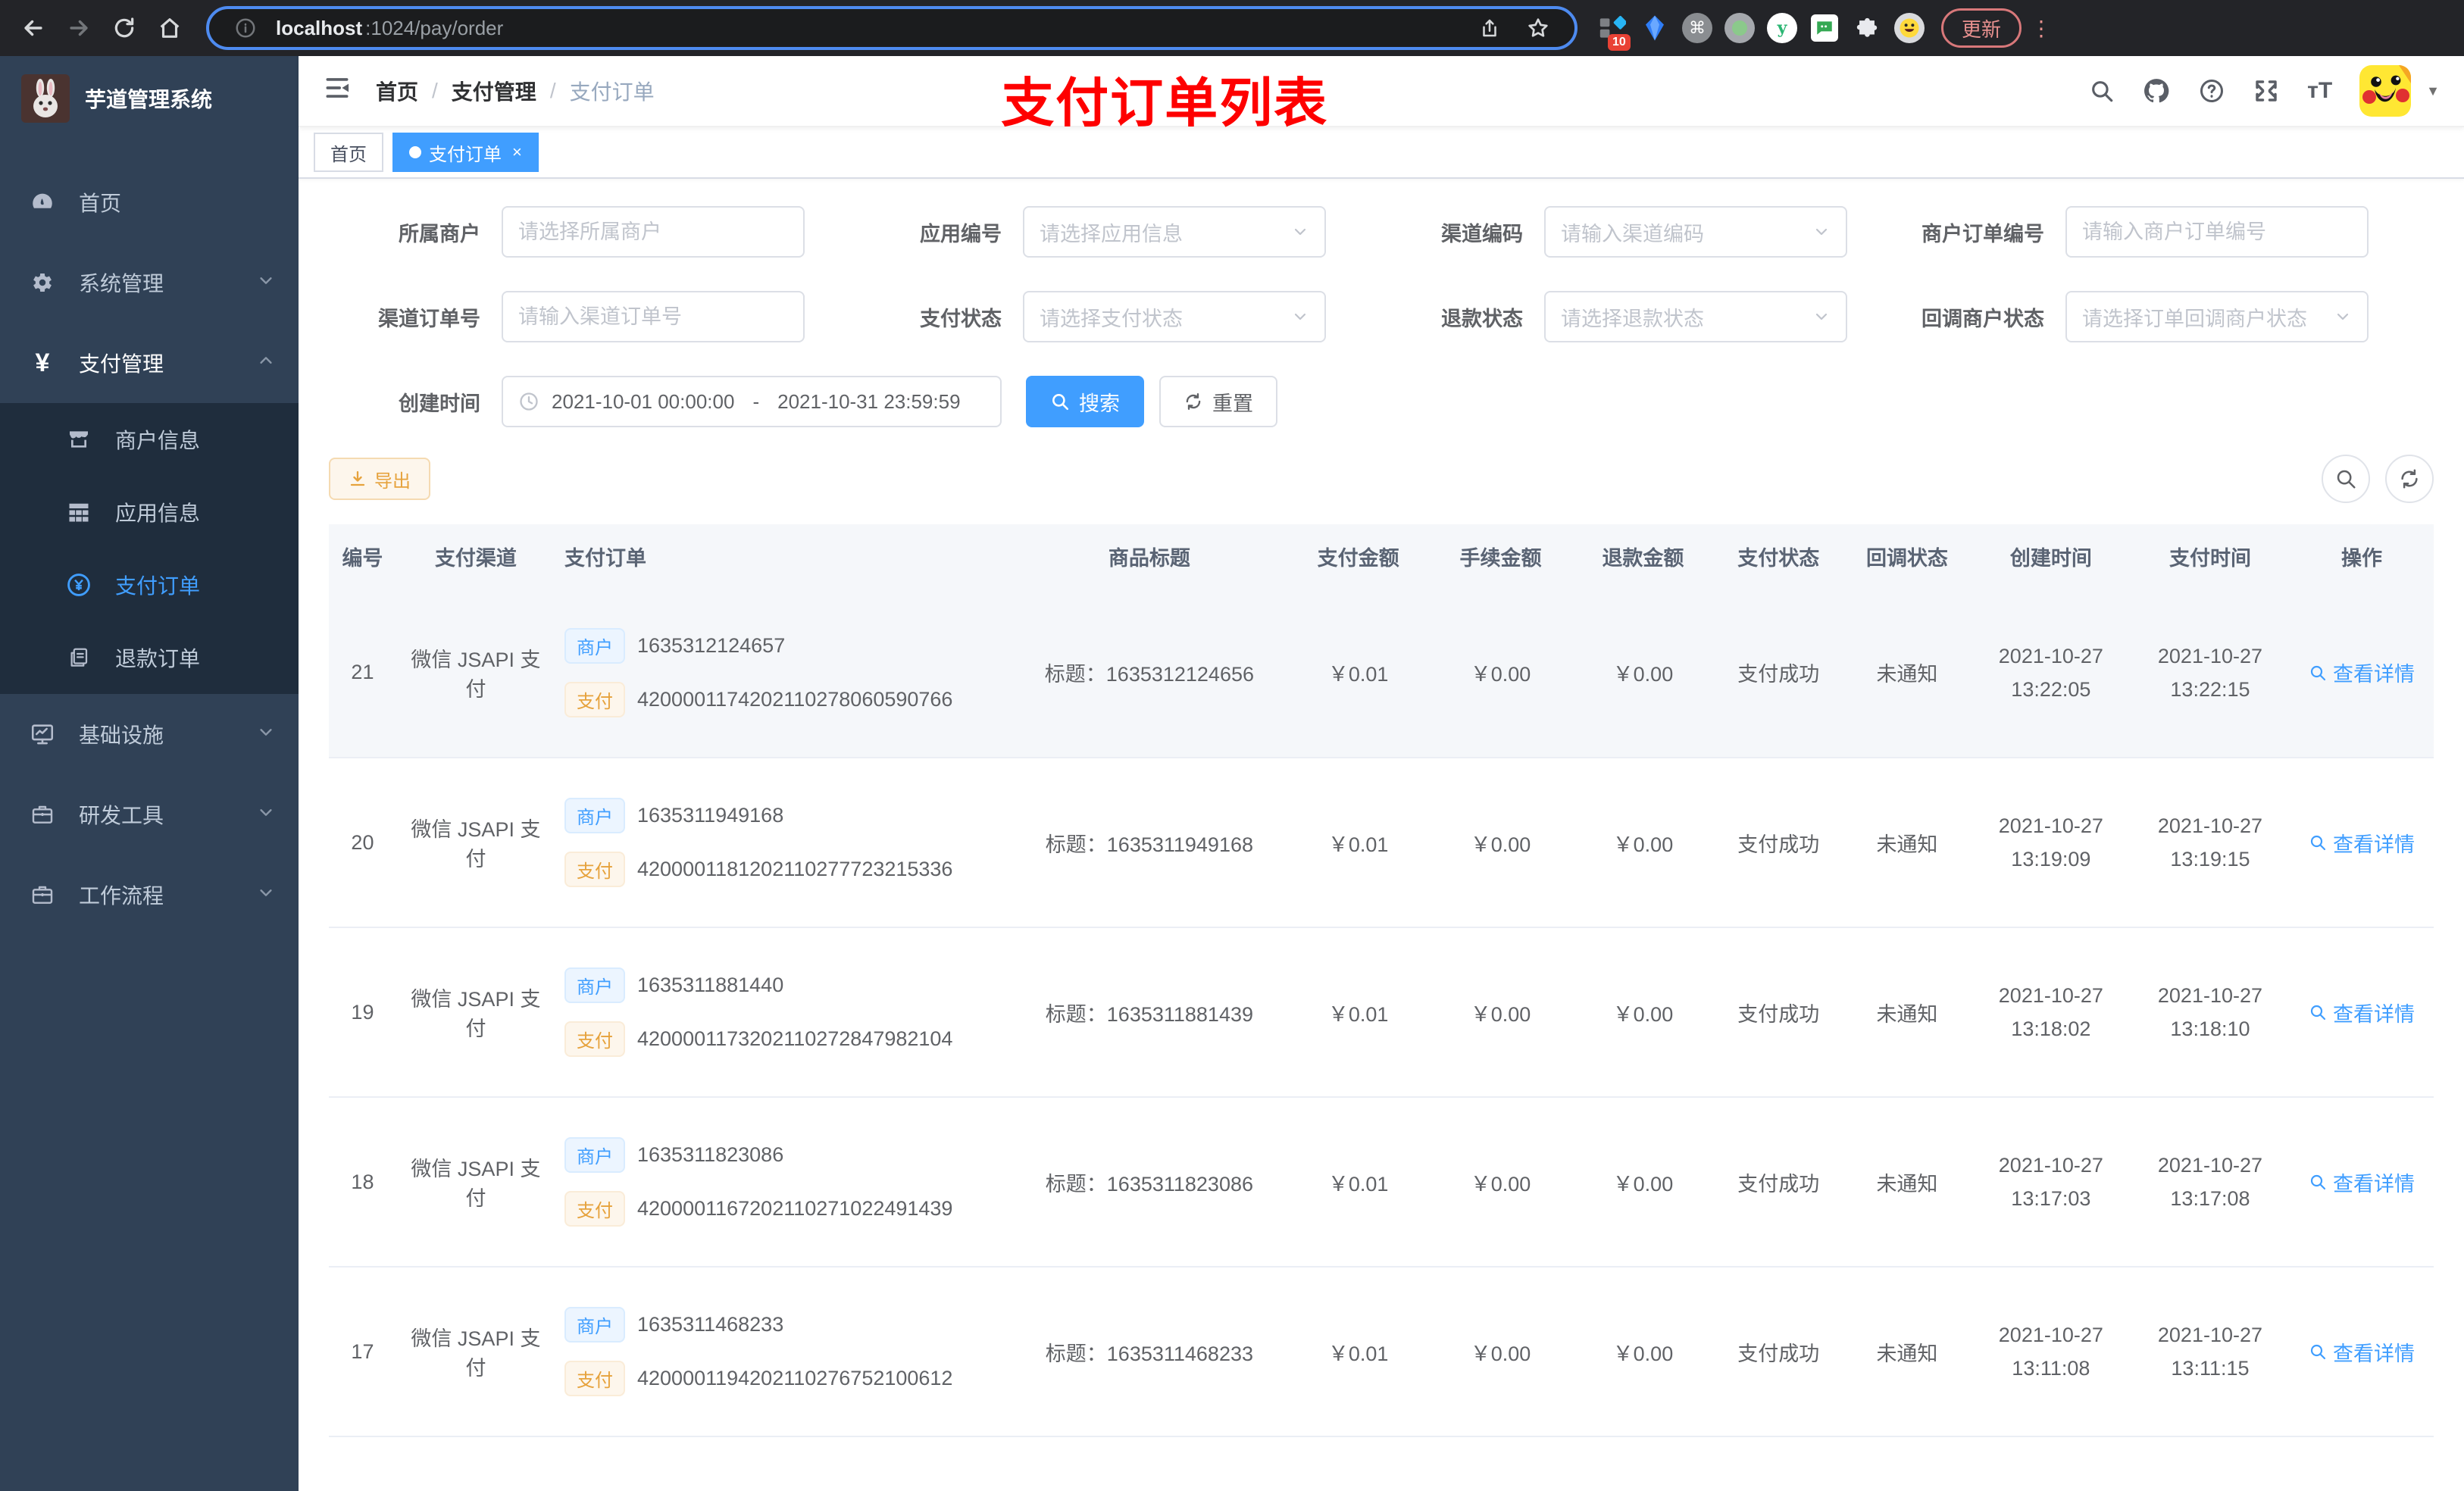 The width and height of the screenshot is (2464, 1491). Describe the element at coordinates (149, 363) in the screenshot. I see `sidebar-item-pay: ¥ 支付管理` at that location.